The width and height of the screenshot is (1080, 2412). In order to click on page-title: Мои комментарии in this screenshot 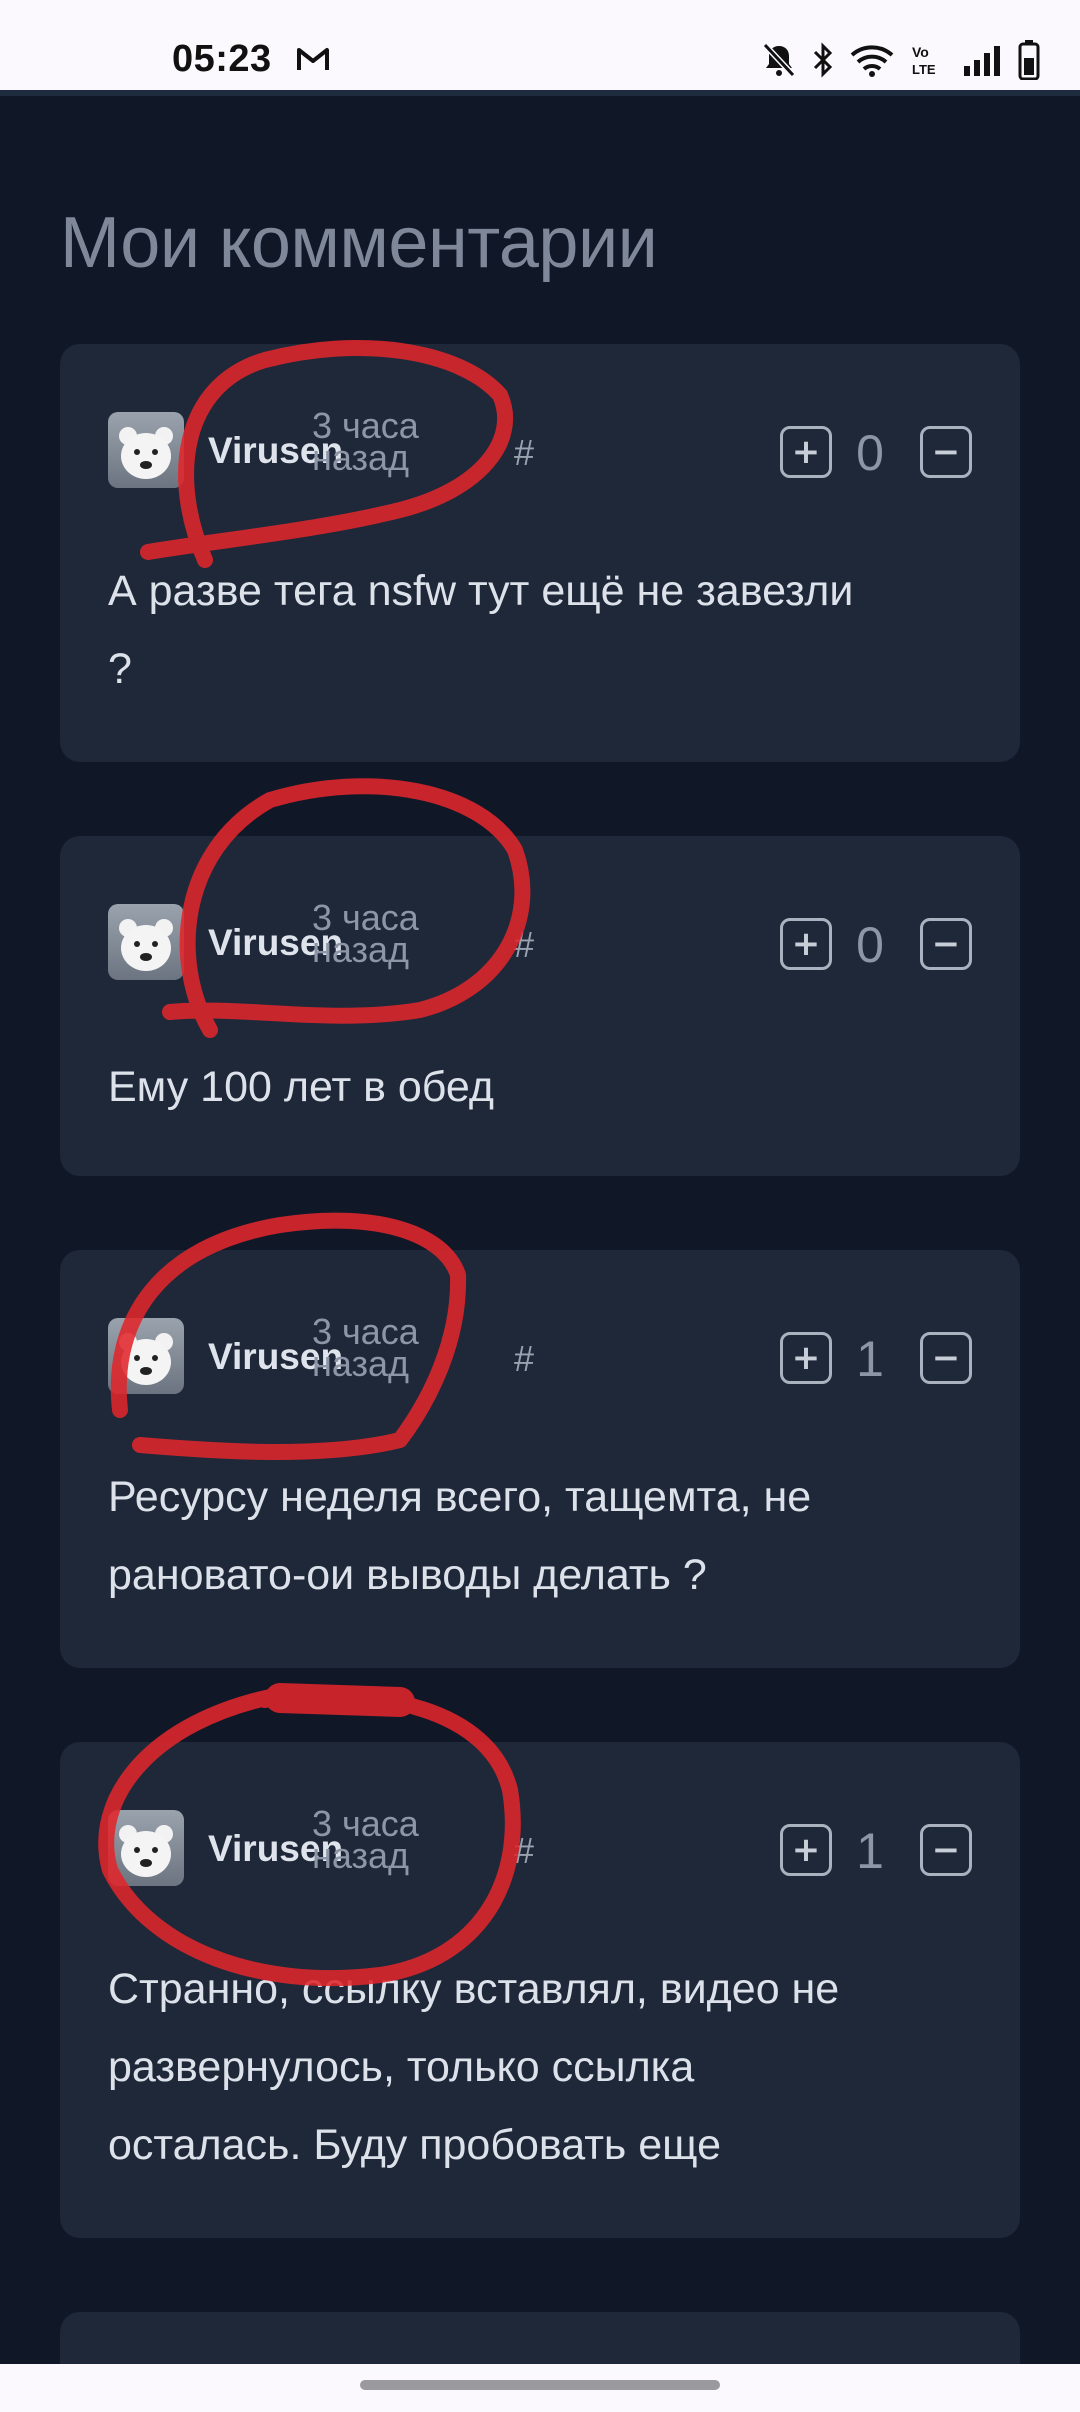, I will do `click(359, 243)`.